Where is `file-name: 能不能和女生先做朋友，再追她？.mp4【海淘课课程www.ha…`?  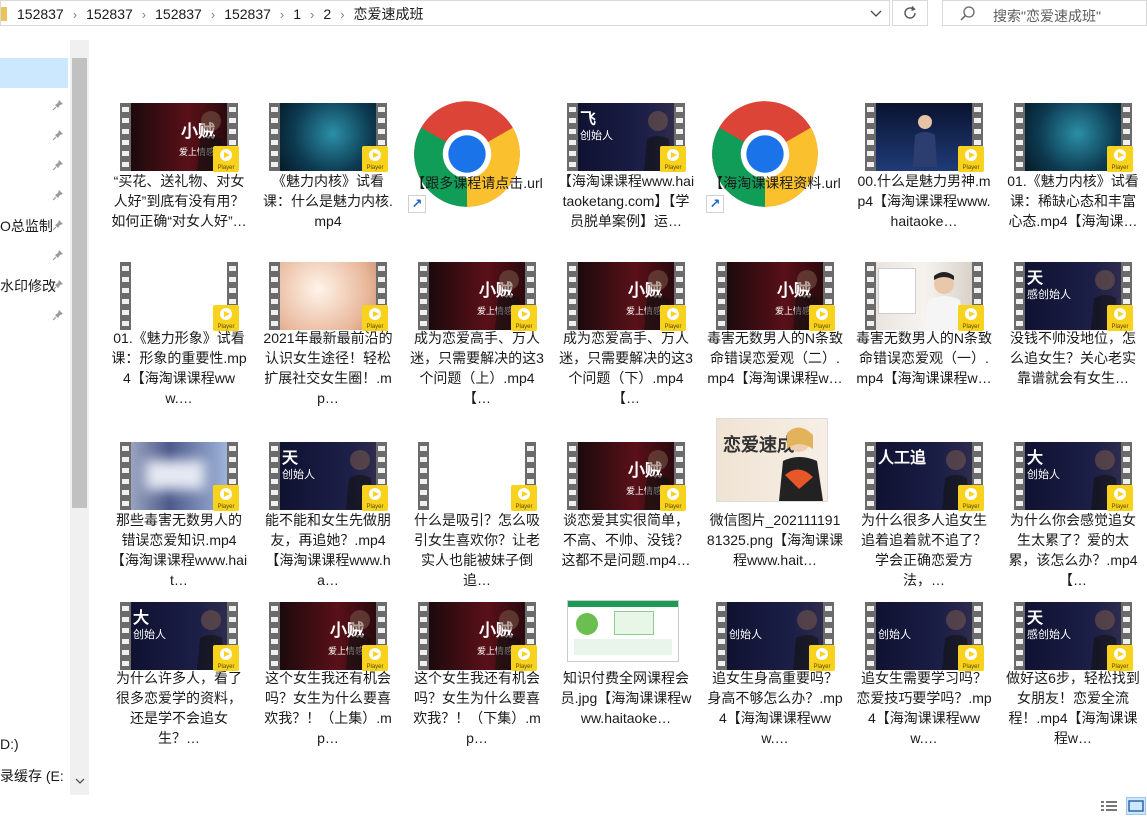 file-name: 能不能和女生先做朋友，再追她？.mp4【海淘课课程www.ha… is located at coordinates (328, 550).